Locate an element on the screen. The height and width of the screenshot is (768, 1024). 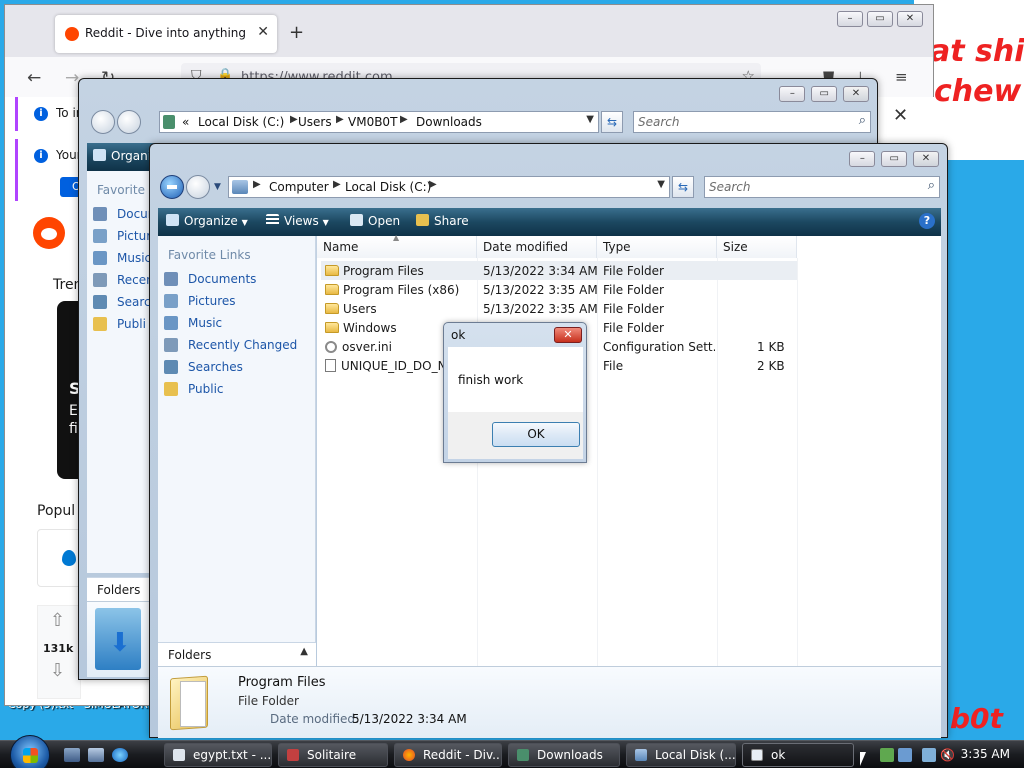
info-icon: i is located at coordinates (41, 114).